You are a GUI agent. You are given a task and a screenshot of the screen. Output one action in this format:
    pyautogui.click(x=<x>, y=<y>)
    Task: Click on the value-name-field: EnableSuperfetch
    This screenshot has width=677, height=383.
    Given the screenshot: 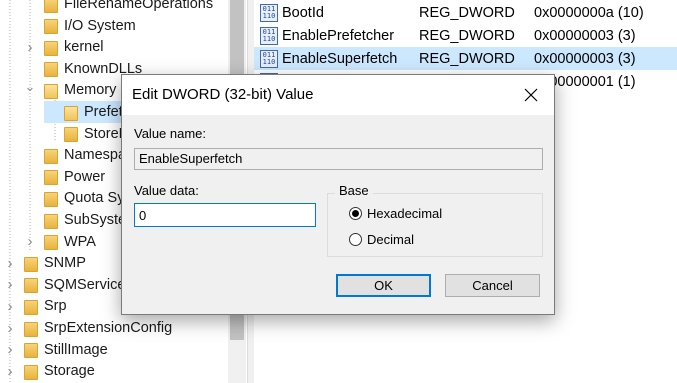 What is the action you would take?
    pyautogui.click(x=338, y=159)
    